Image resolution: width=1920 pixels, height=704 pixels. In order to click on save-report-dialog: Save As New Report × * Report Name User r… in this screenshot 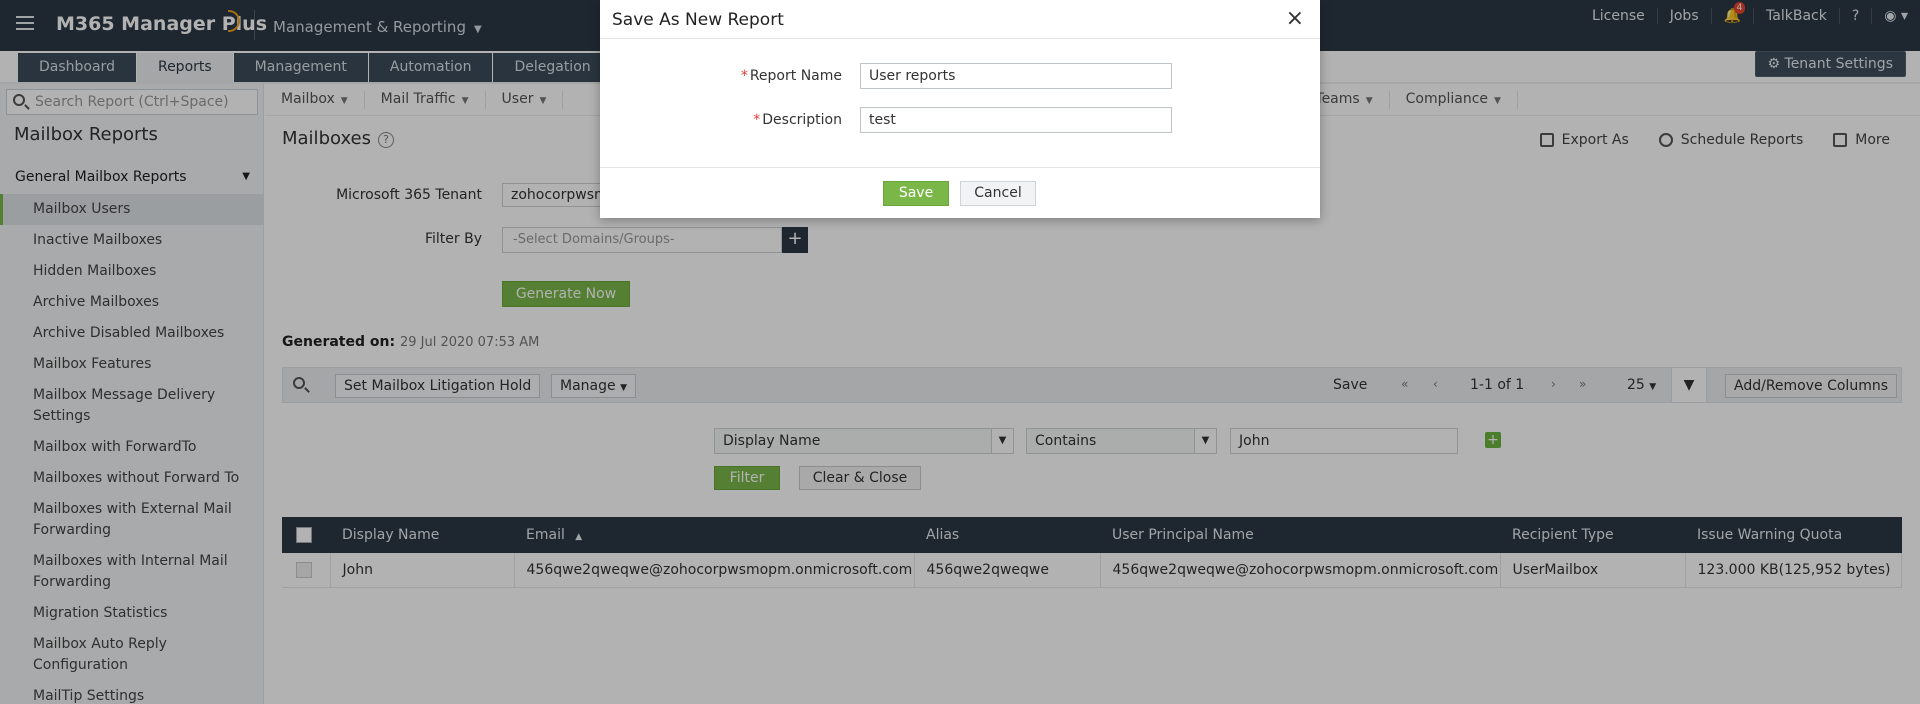, I will do `click(960, 109)`.